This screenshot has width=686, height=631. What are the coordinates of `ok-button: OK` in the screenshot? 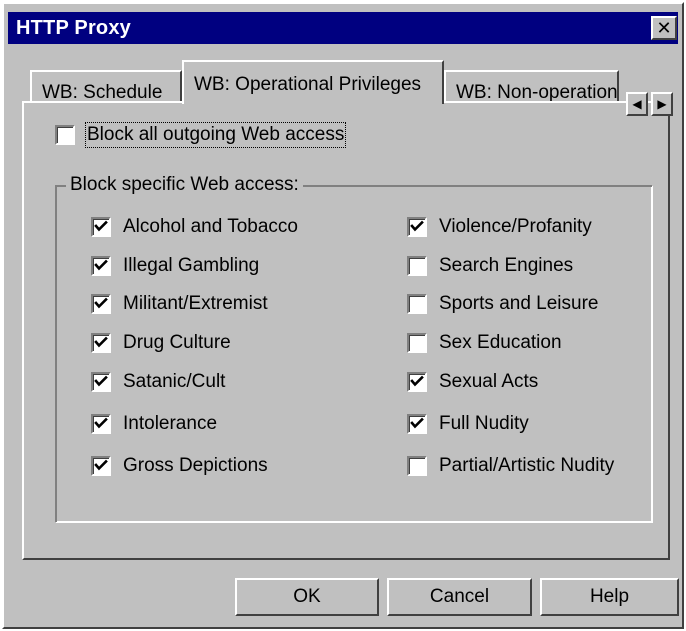 It's located at (307, 597).